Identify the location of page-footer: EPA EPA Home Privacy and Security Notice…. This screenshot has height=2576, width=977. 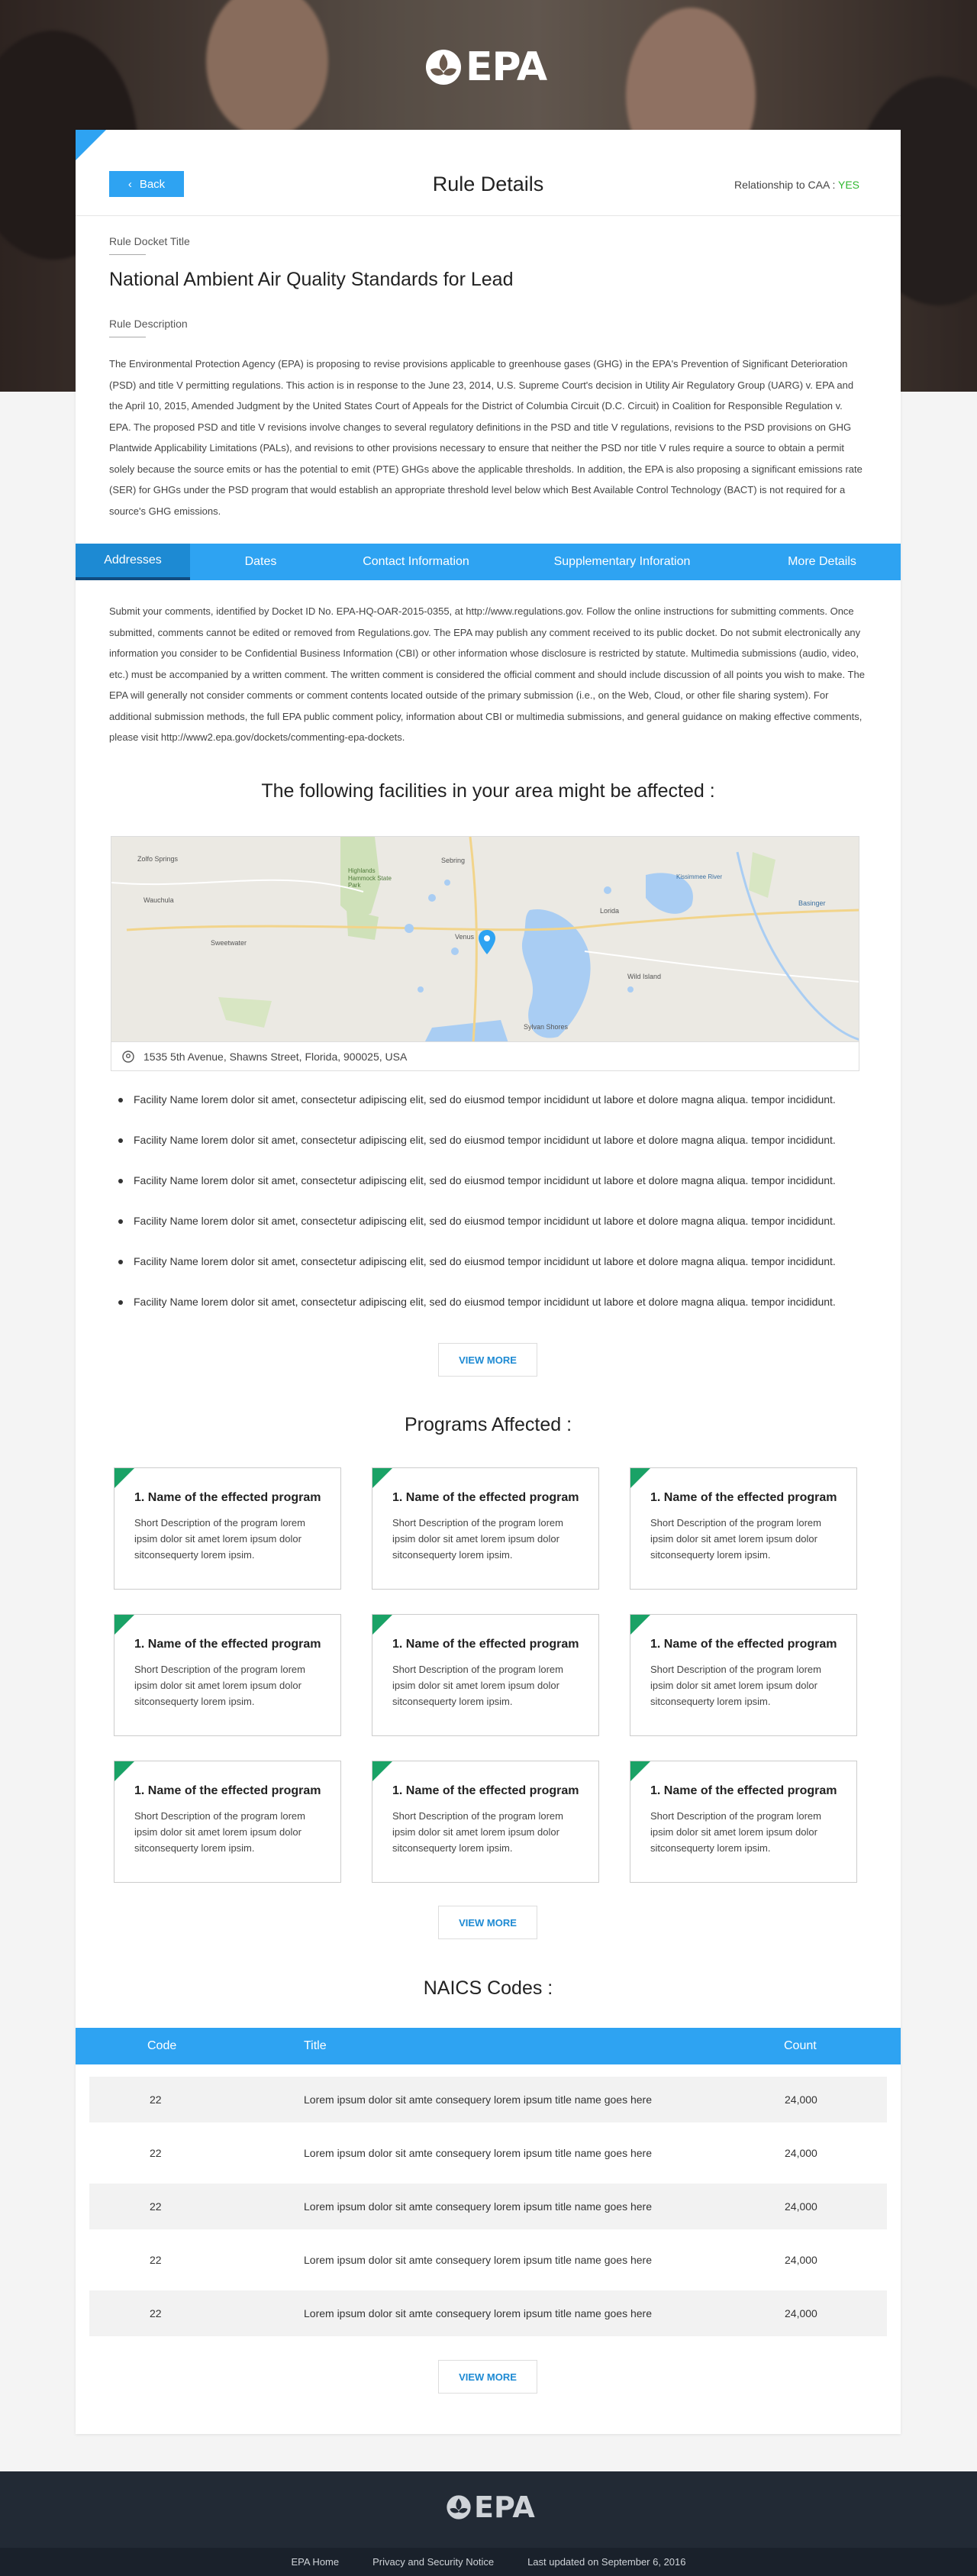
(488, 2523).